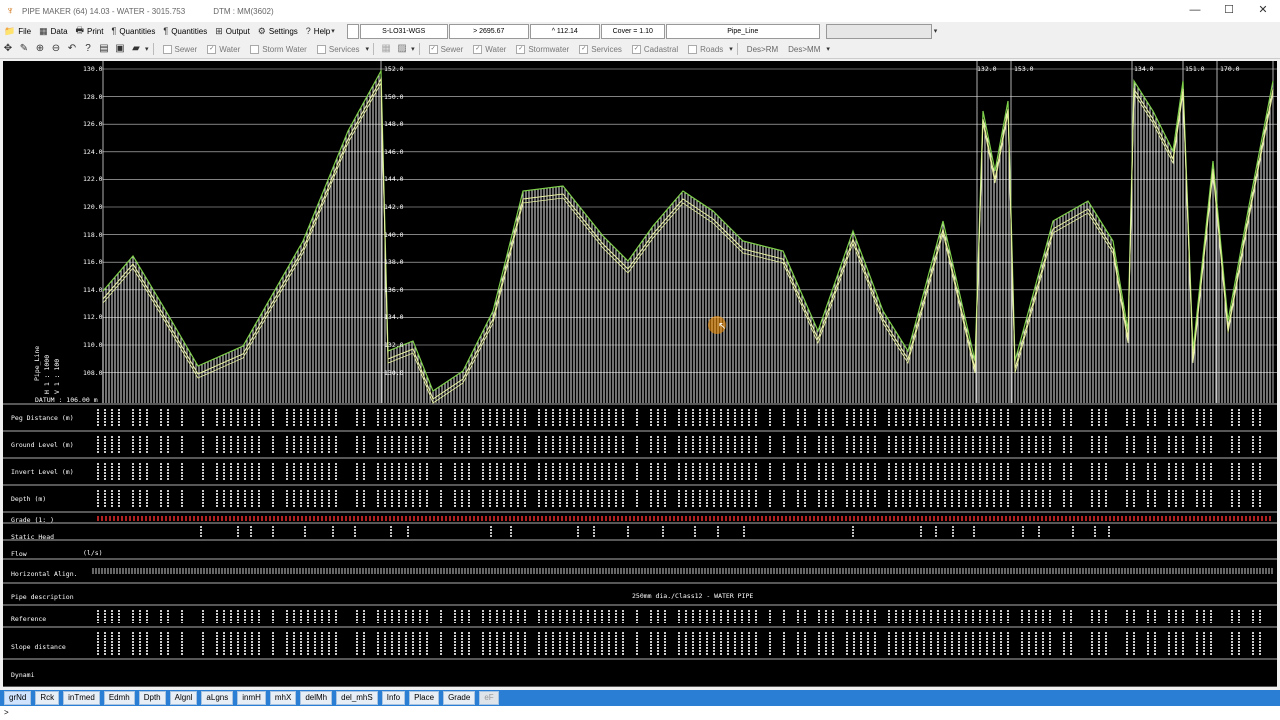 The image size is (1280, 720). What do you see at coordinates (549, 49) in the screenshot?
I see `filter-label: Stormwater` at bounding box center [549, 49].